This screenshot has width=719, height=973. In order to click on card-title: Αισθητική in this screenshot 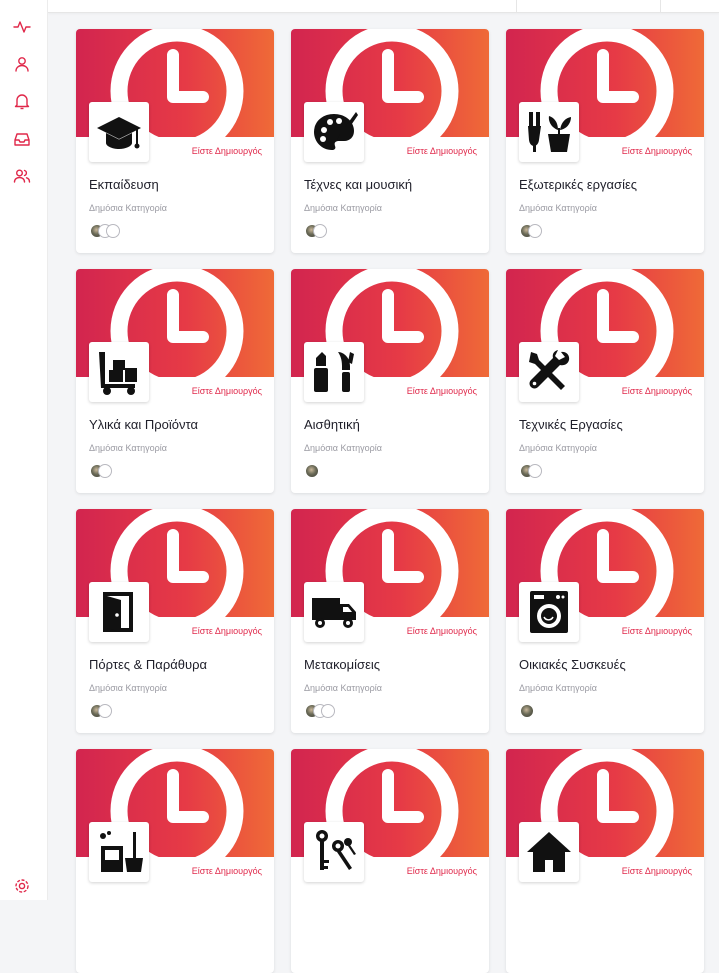, I will do `click(332, 424)`.